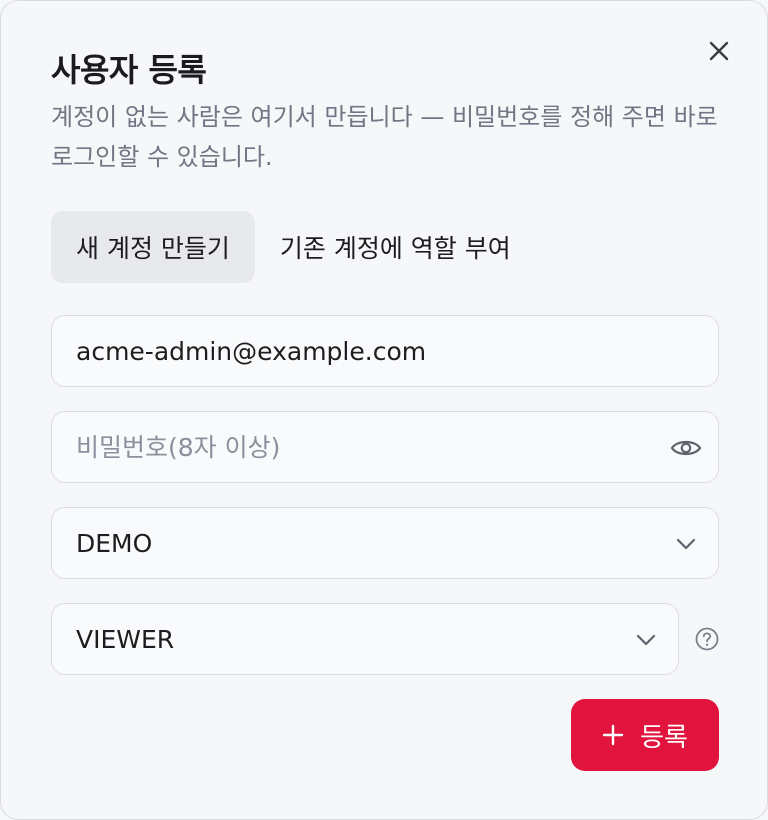  Describe the element at coordinates (365, 639) in the screenshot. I see `role-select: VIEWER` at that location.